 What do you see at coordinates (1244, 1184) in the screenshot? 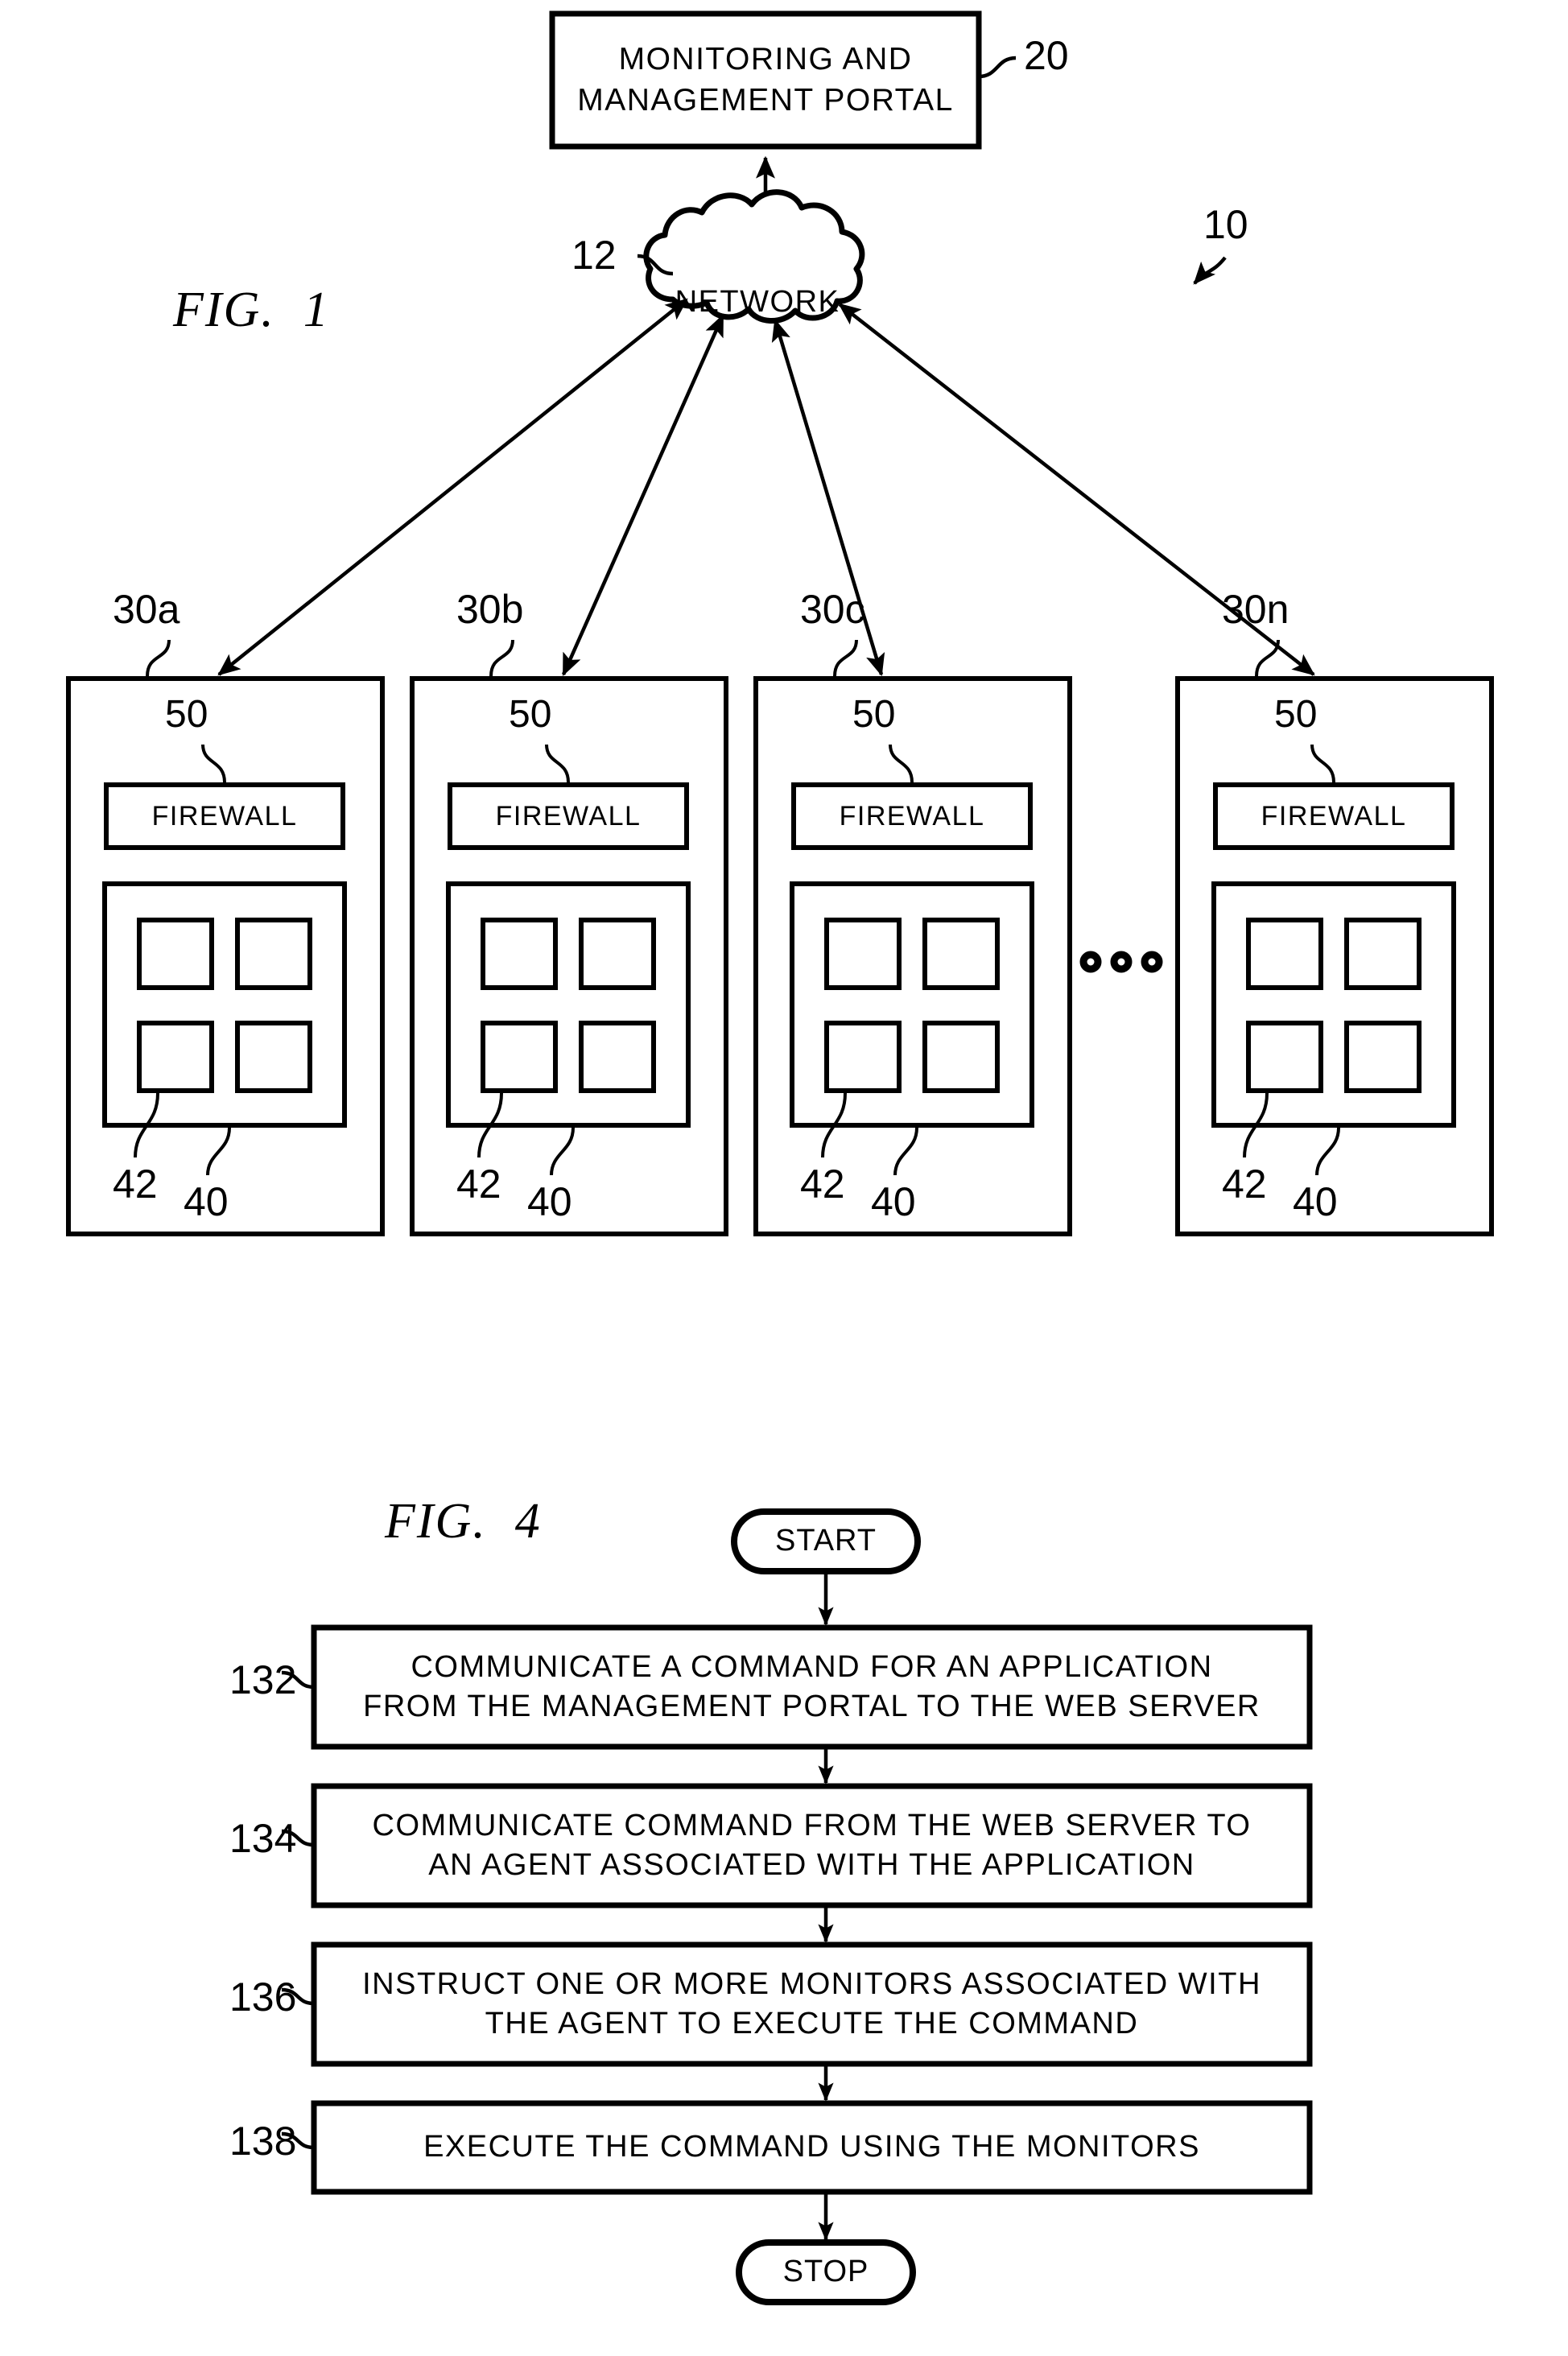
I see `ref-42-30n: 42` at bounding box center [1244, 1184].